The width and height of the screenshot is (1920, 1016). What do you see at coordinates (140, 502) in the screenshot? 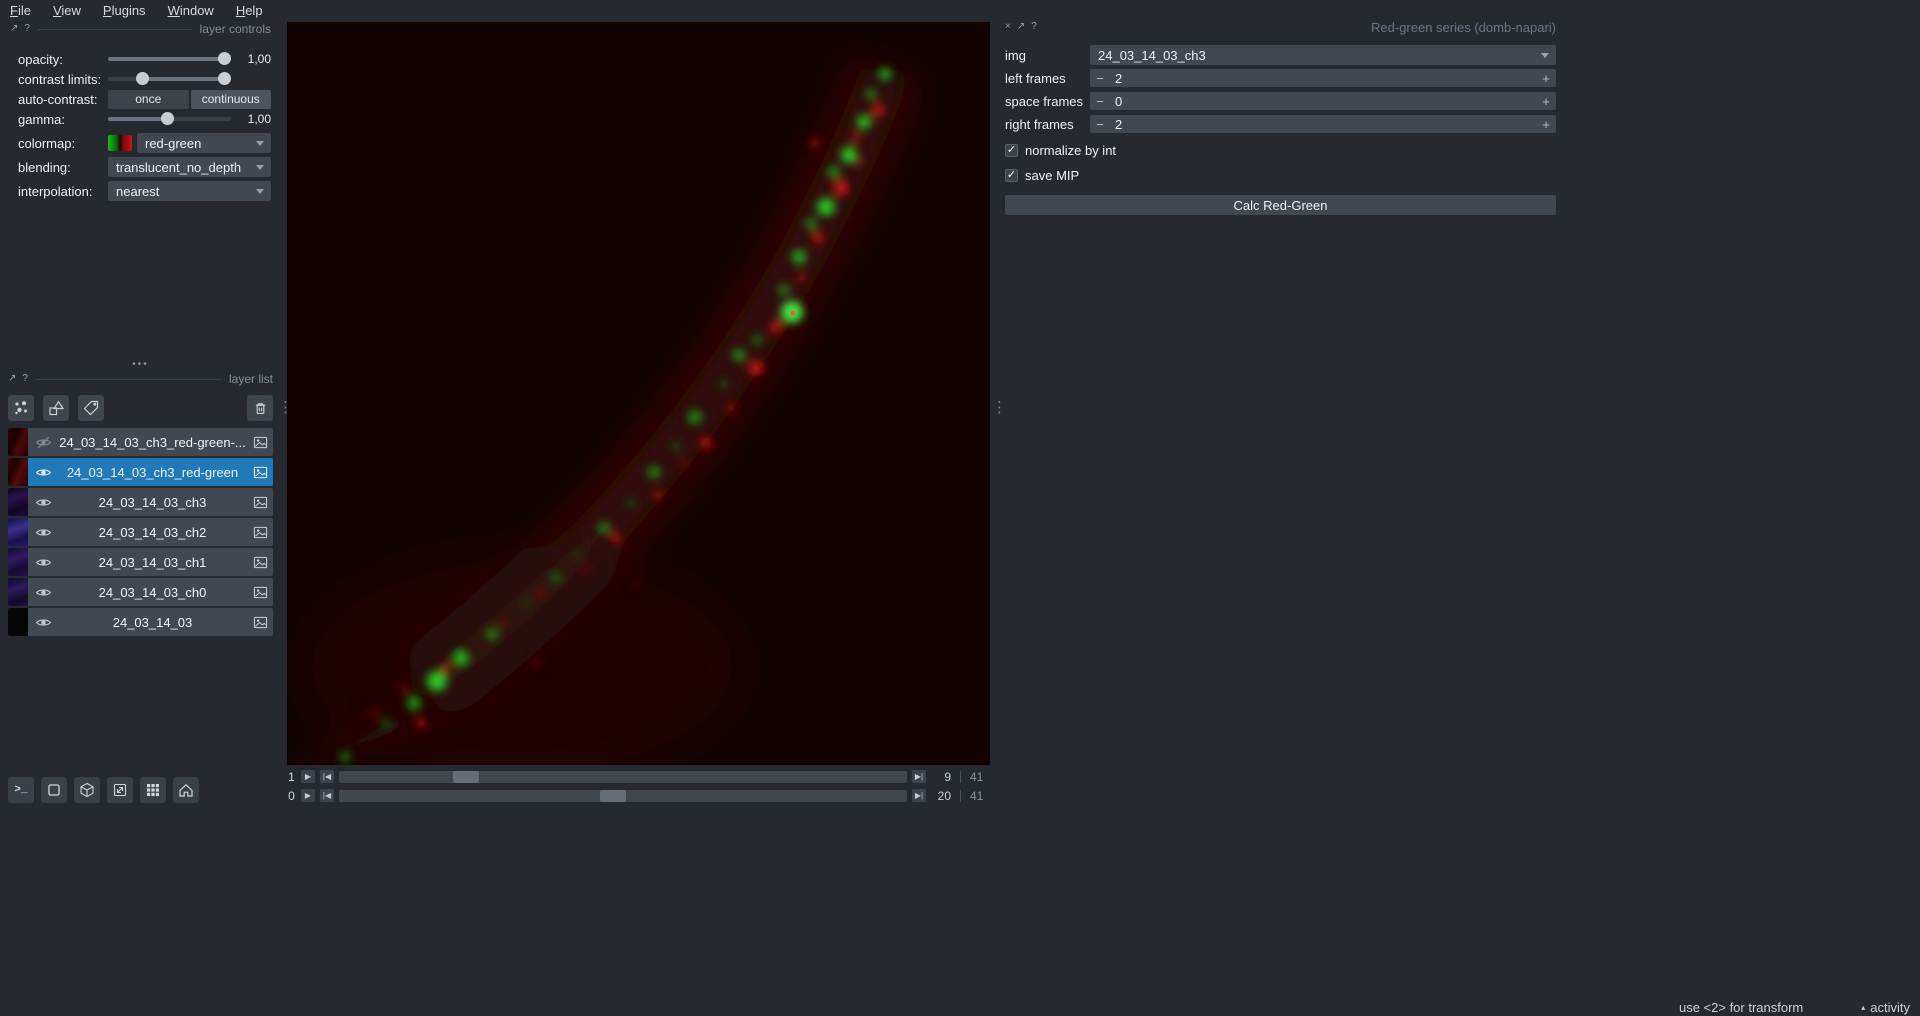
I see `layer-row: 24_03_14_03_ch3` at bounding box center [140, 502].